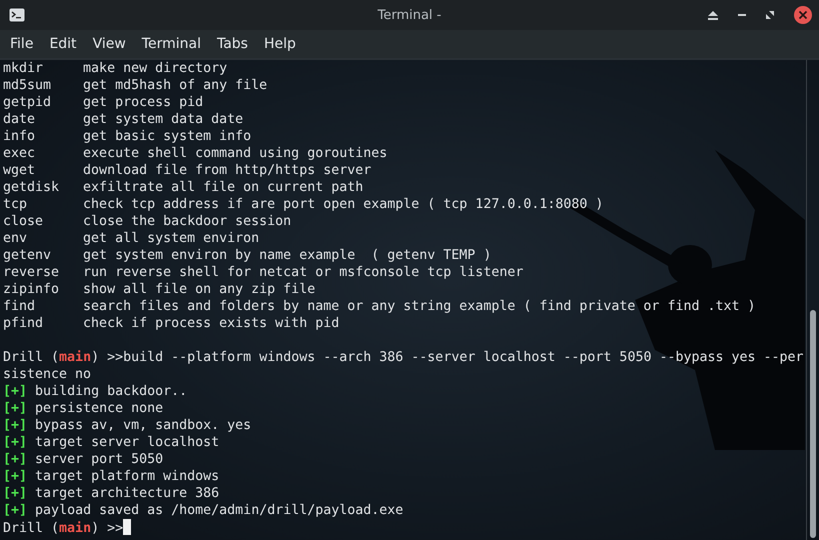 Image resolution: width=819 pixels, height=540 pixels. What do you see at coordinates (187, 221) in the screenshot?
I see `command-description: close the backdoor session` at bounding box center [187, 221].